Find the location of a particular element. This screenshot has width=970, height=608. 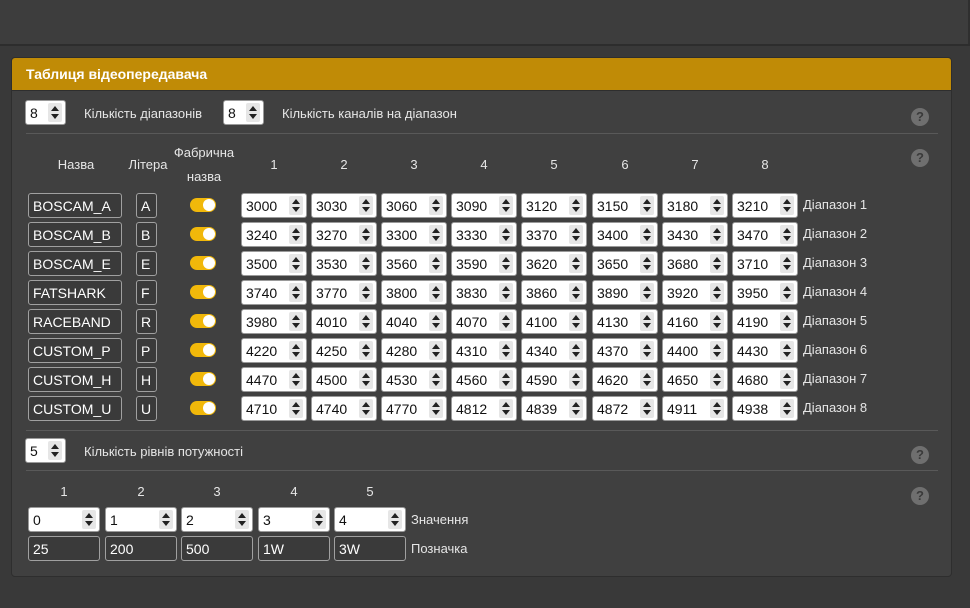

frequency-stepper: 3860 is located at coordinates (554, 292).